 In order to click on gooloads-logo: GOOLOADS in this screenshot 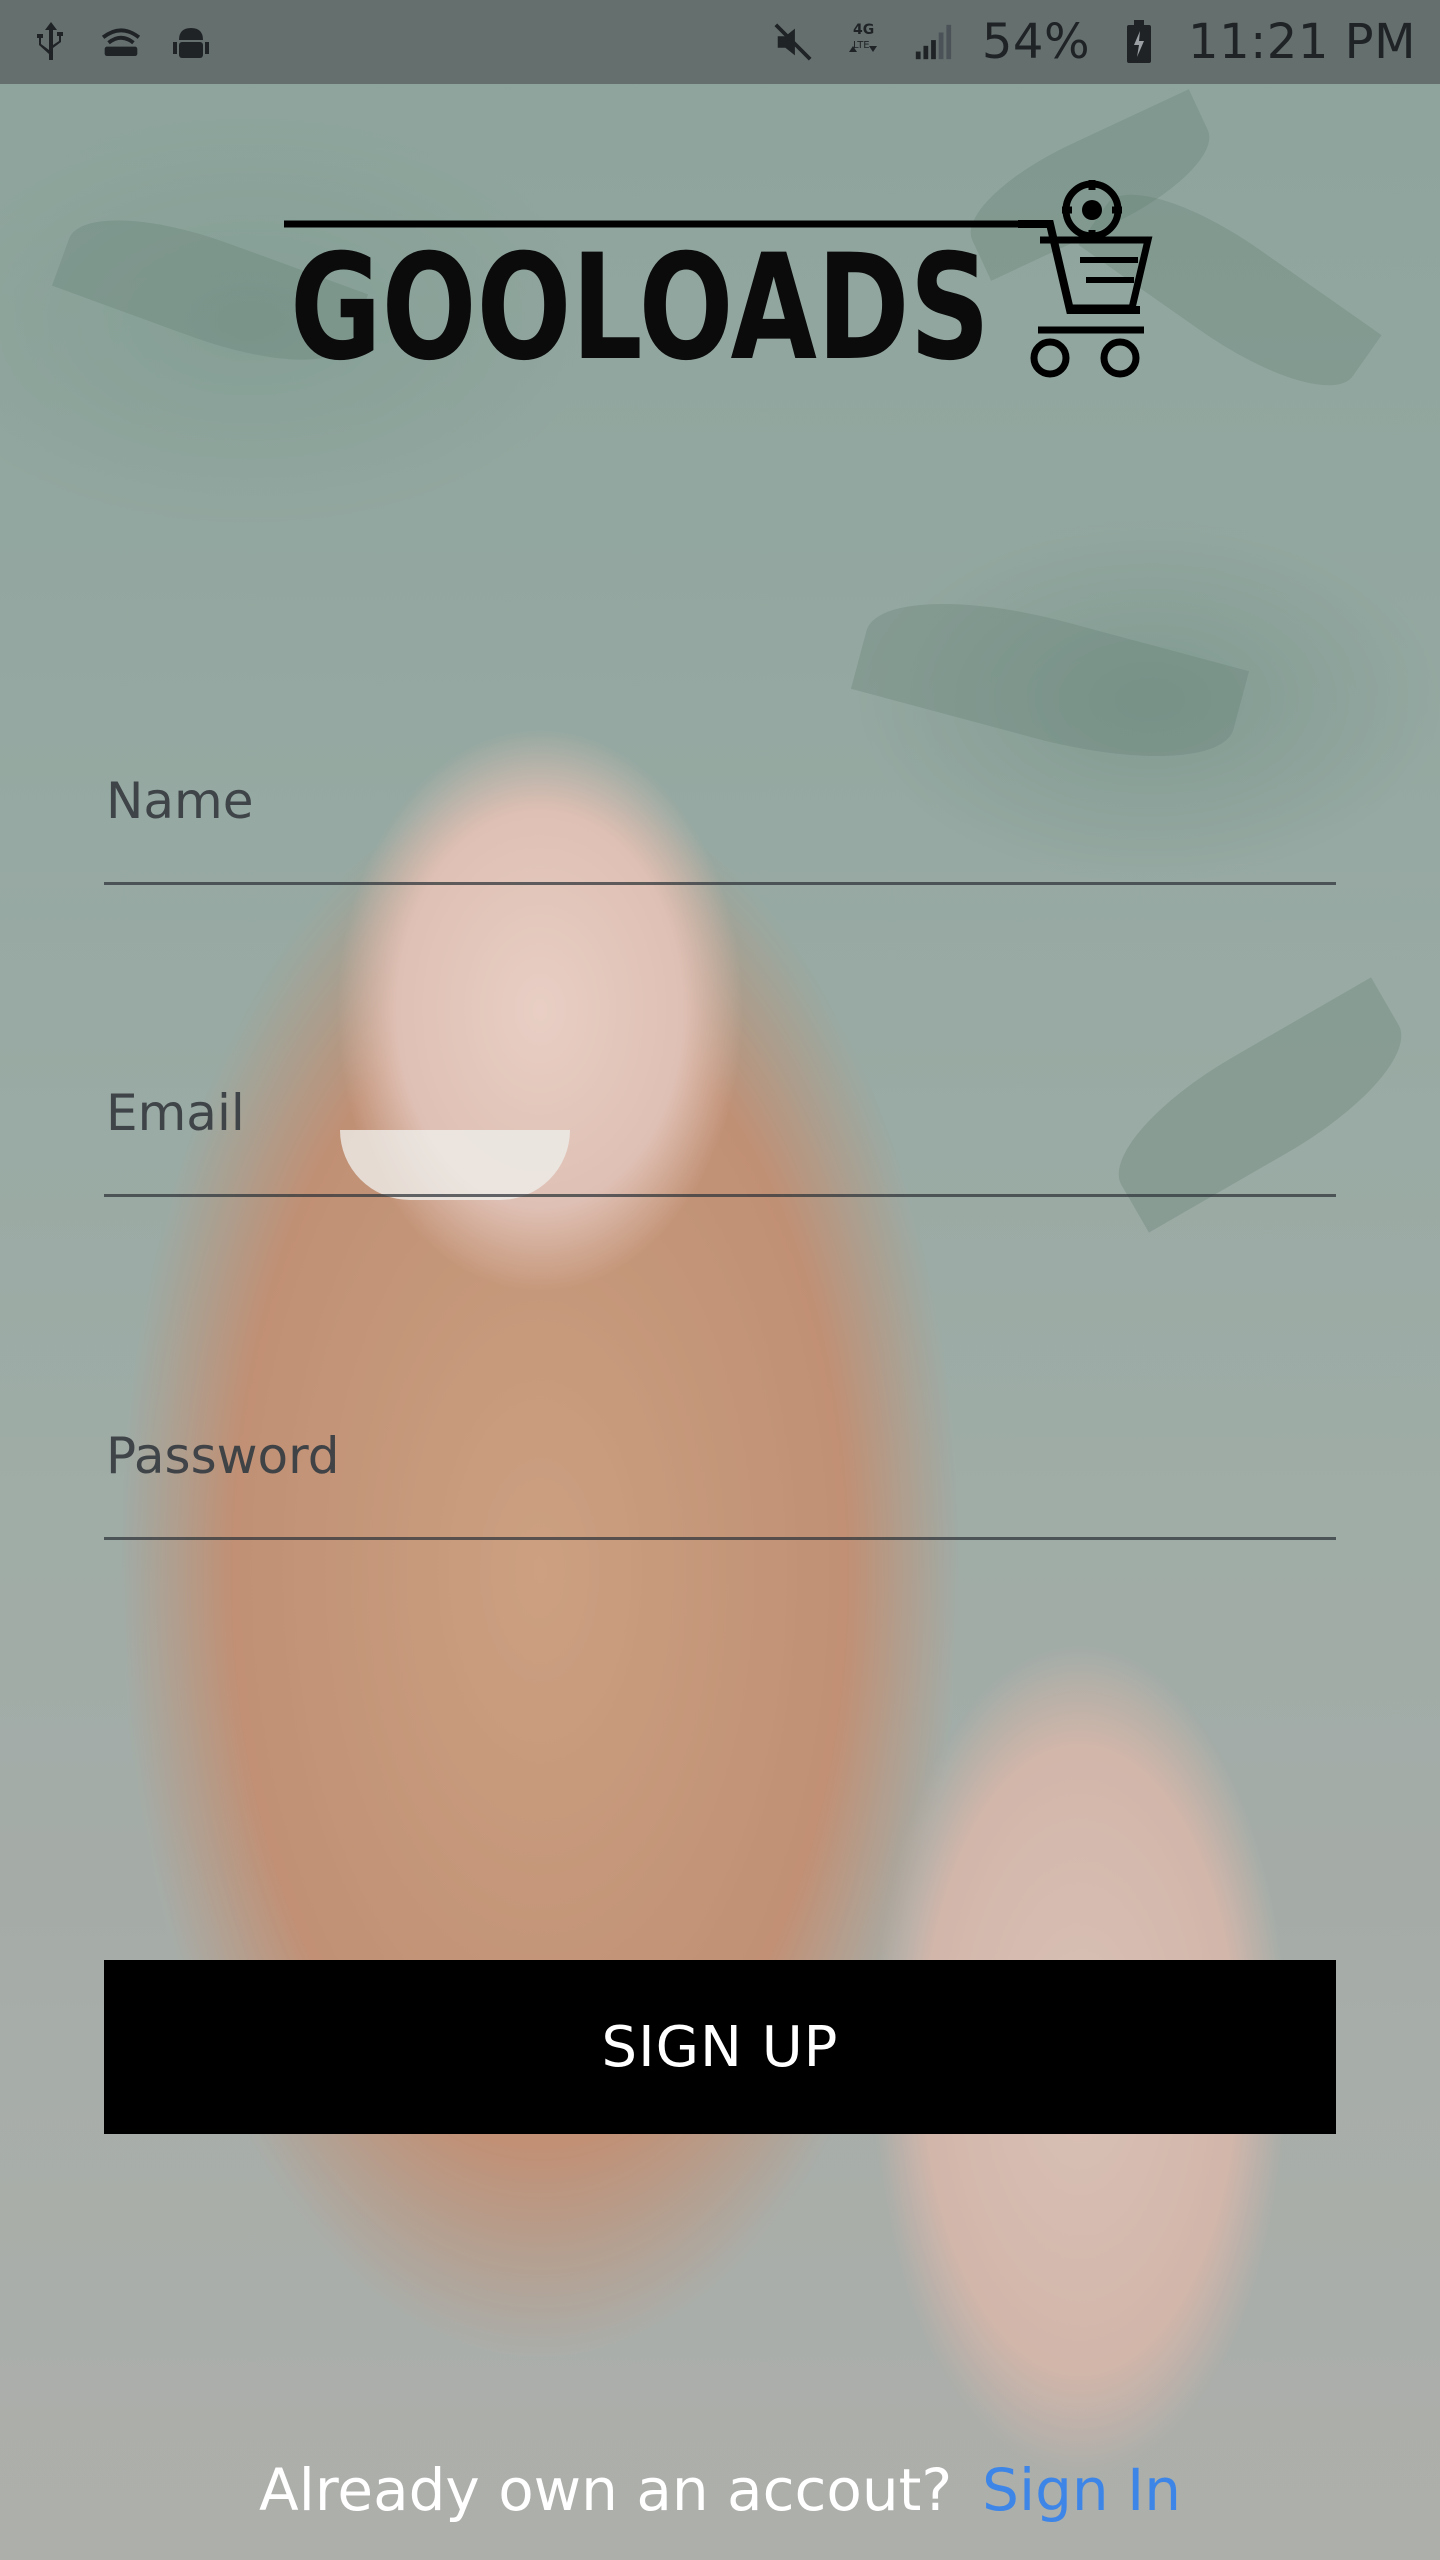, I will do `click(720, 290)`.